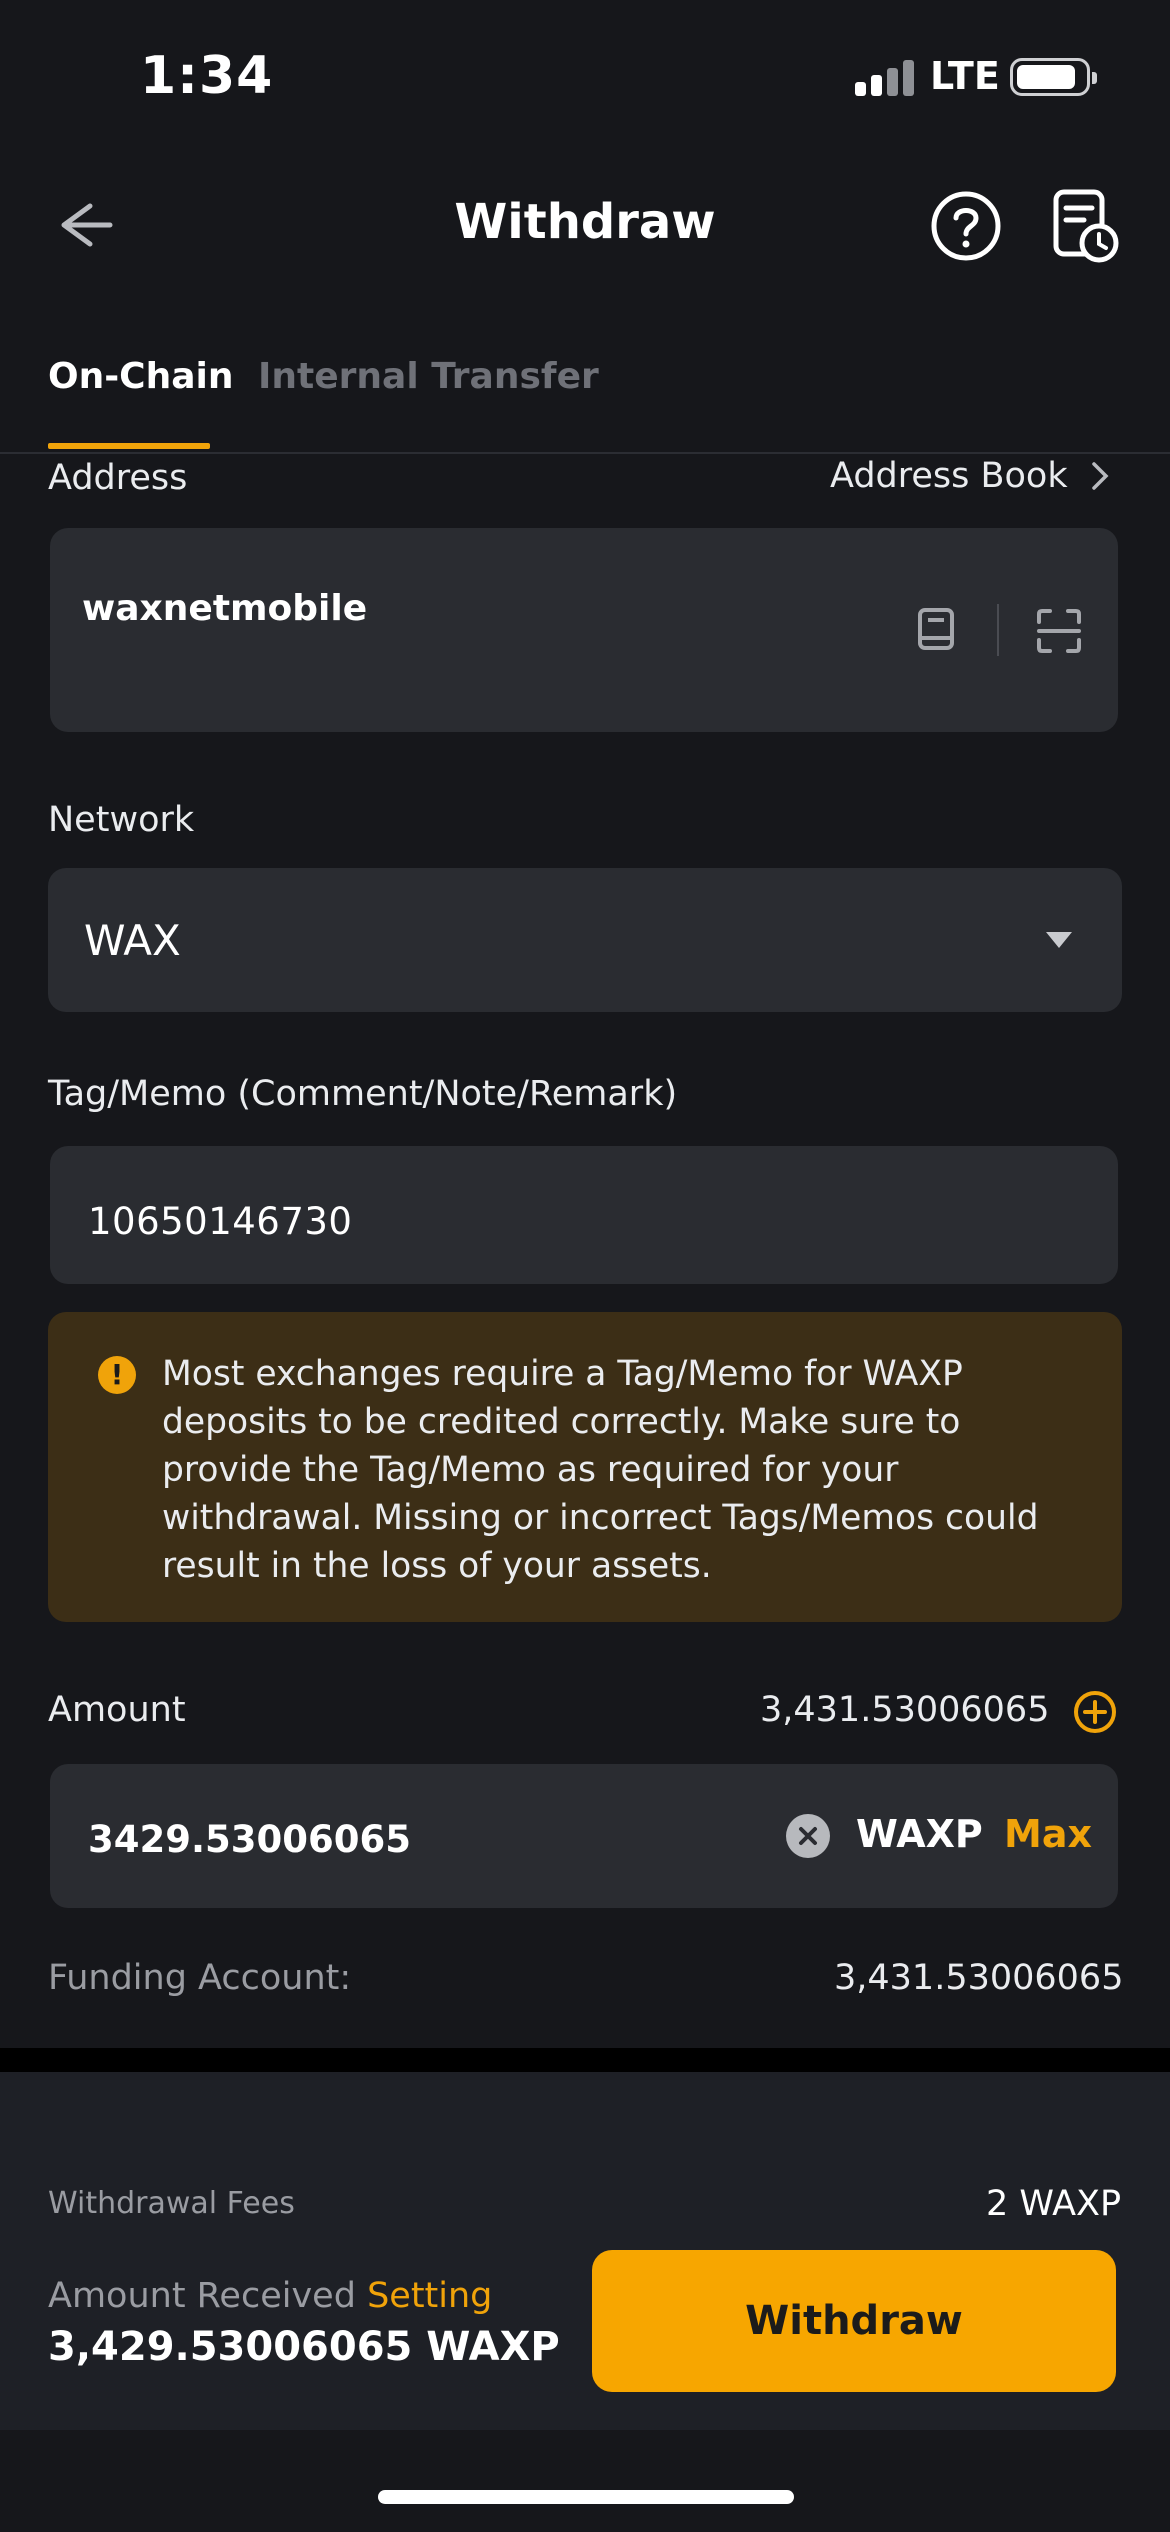 This screenshot has height=2532, width=1170. Describe the element at coordinates (200, 1978) in the screenshot. I see `funding-account-label: Funding Account:` at that location.